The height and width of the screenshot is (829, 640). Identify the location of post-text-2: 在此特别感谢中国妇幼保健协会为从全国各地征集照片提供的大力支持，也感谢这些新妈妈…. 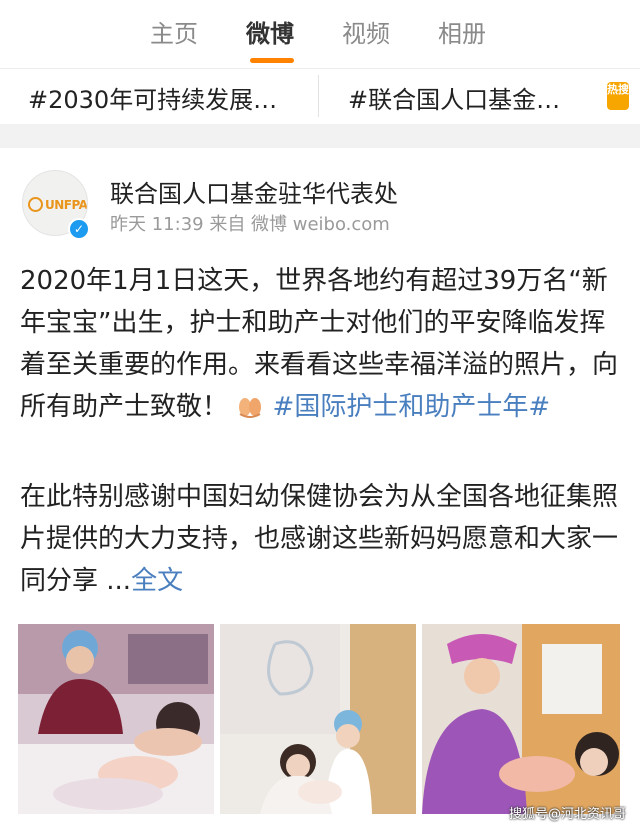
(322, 539).